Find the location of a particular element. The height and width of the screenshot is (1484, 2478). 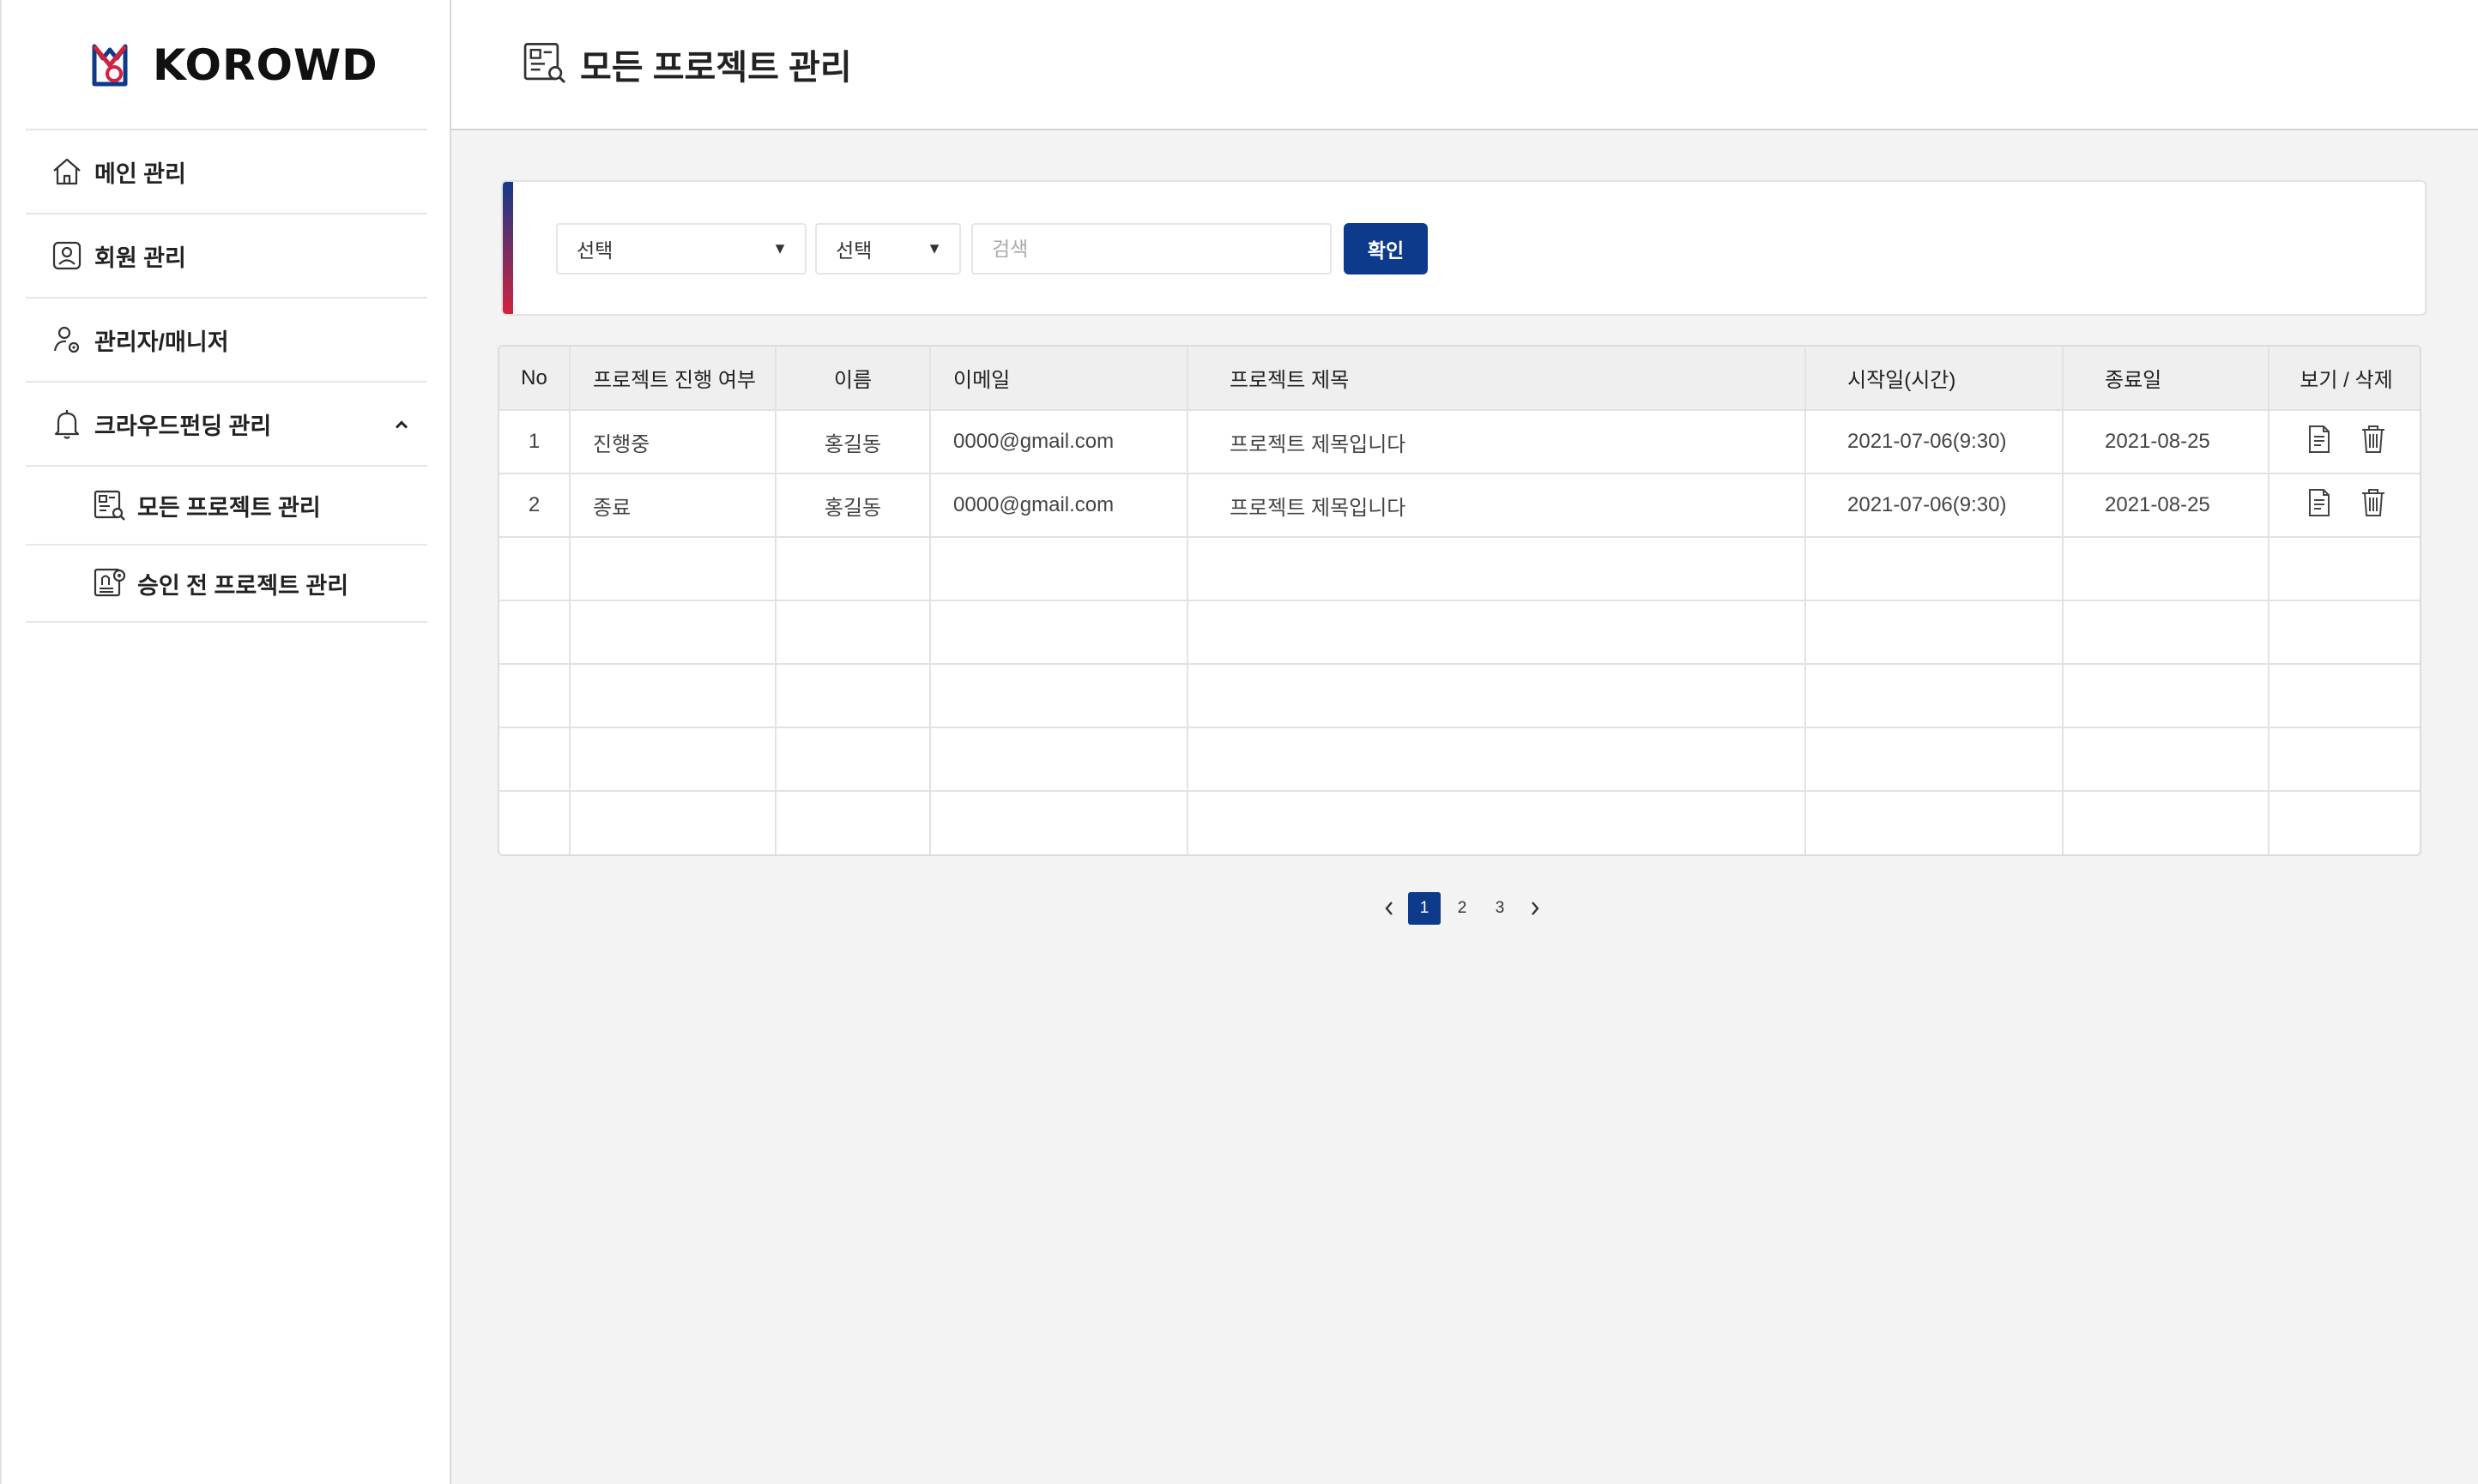

sidebar-item-label: 승인 전 프로젝트 관리 is located at coordinates (243, 585).